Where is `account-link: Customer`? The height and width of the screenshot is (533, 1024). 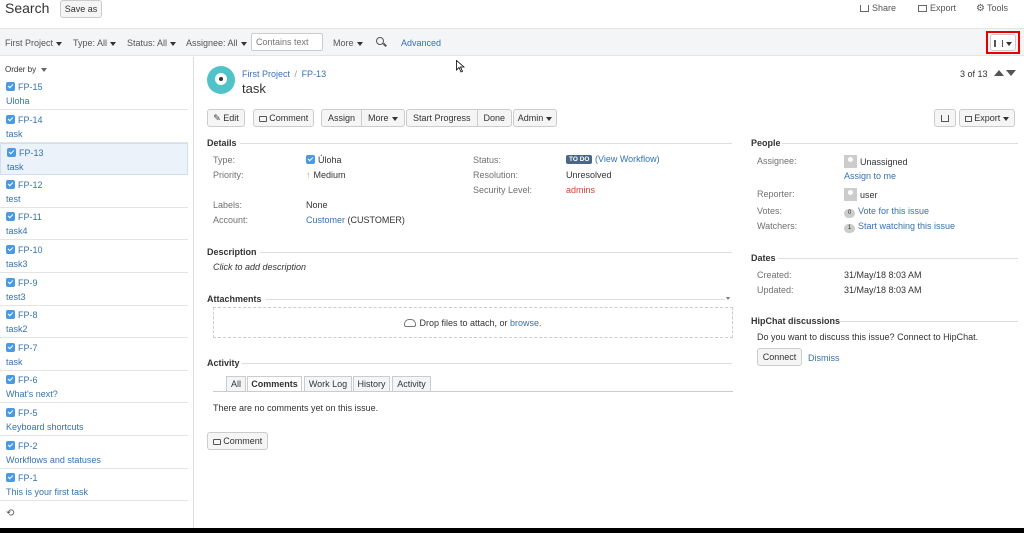
account-link: Customer is located at coordinates (325, 220).